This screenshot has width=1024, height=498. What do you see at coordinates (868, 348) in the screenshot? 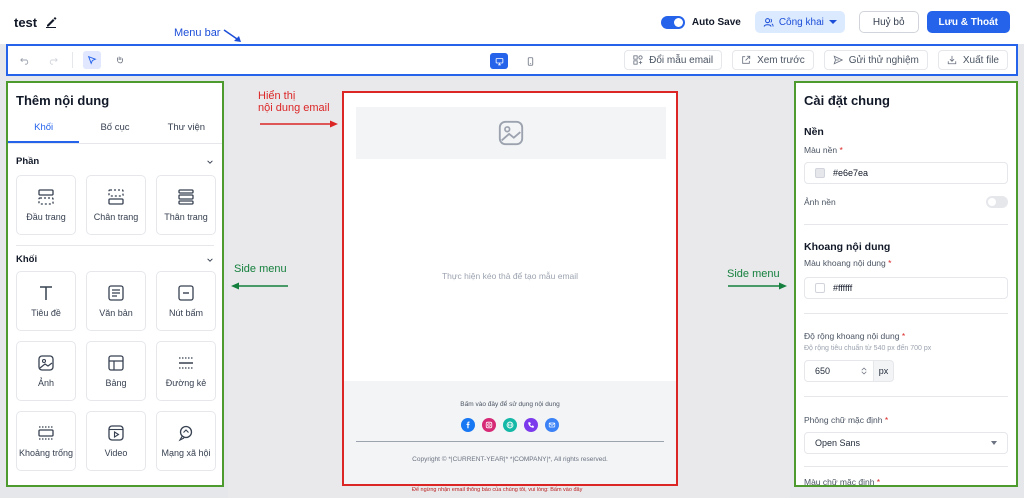
I see `width-hint: Độ rộng tiêu chuẩn từ 540 px đến 700 px` at bounding box center [868, 348].